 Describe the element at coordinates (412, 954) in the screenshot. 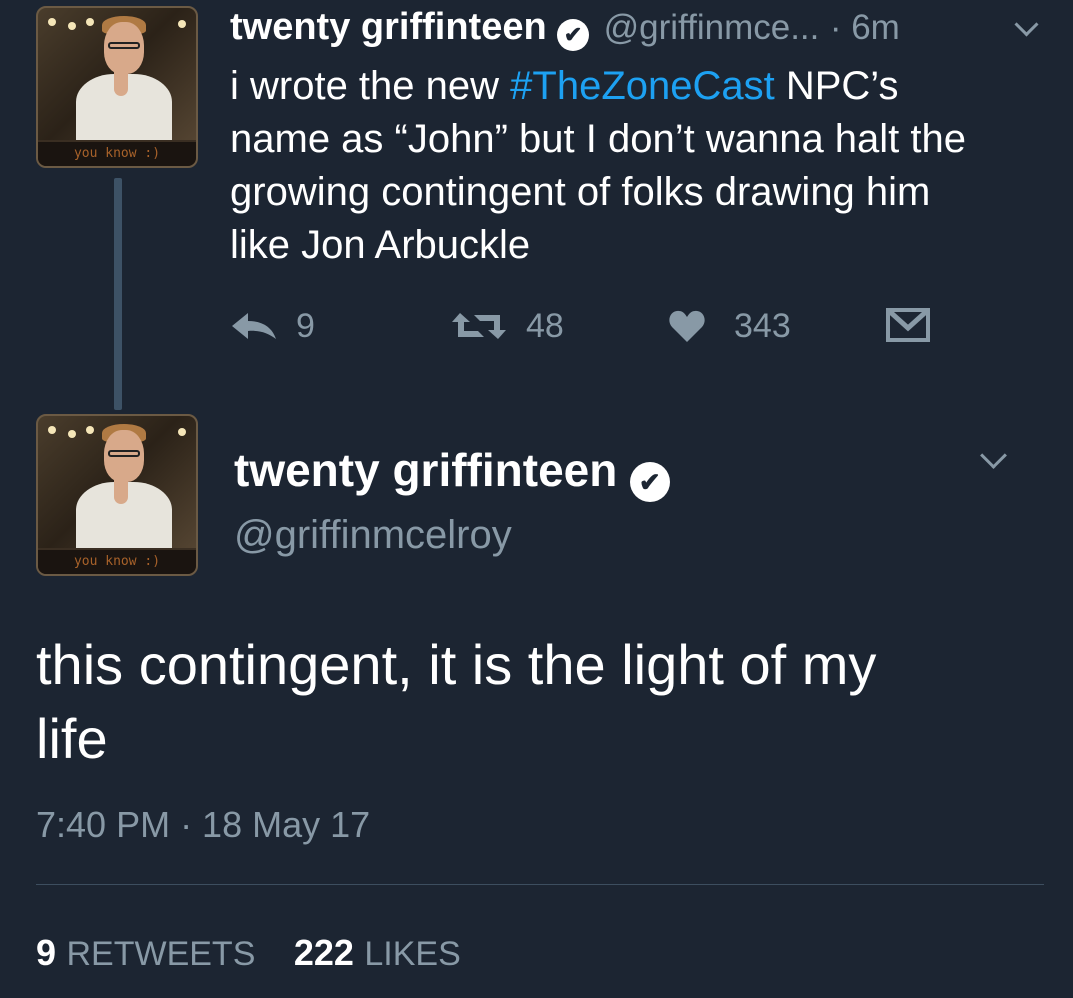

I see `likes-label: LIKES` at that location.